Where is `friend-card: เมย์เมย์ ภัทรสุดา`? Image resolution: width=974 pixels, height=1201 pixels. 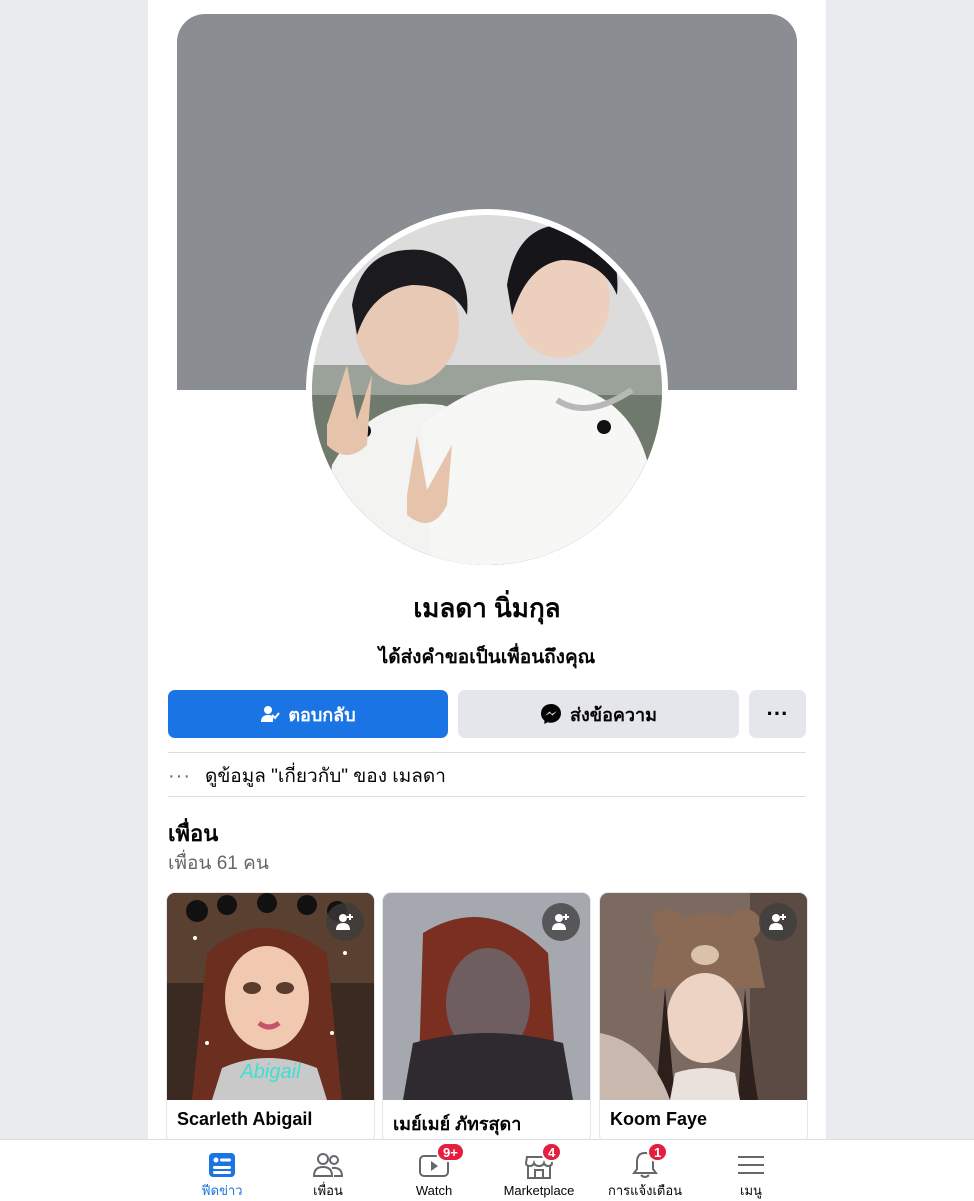 friend-card: เมย์เมย์ ภัทรสุดา is located at coordinates (486, 1018).